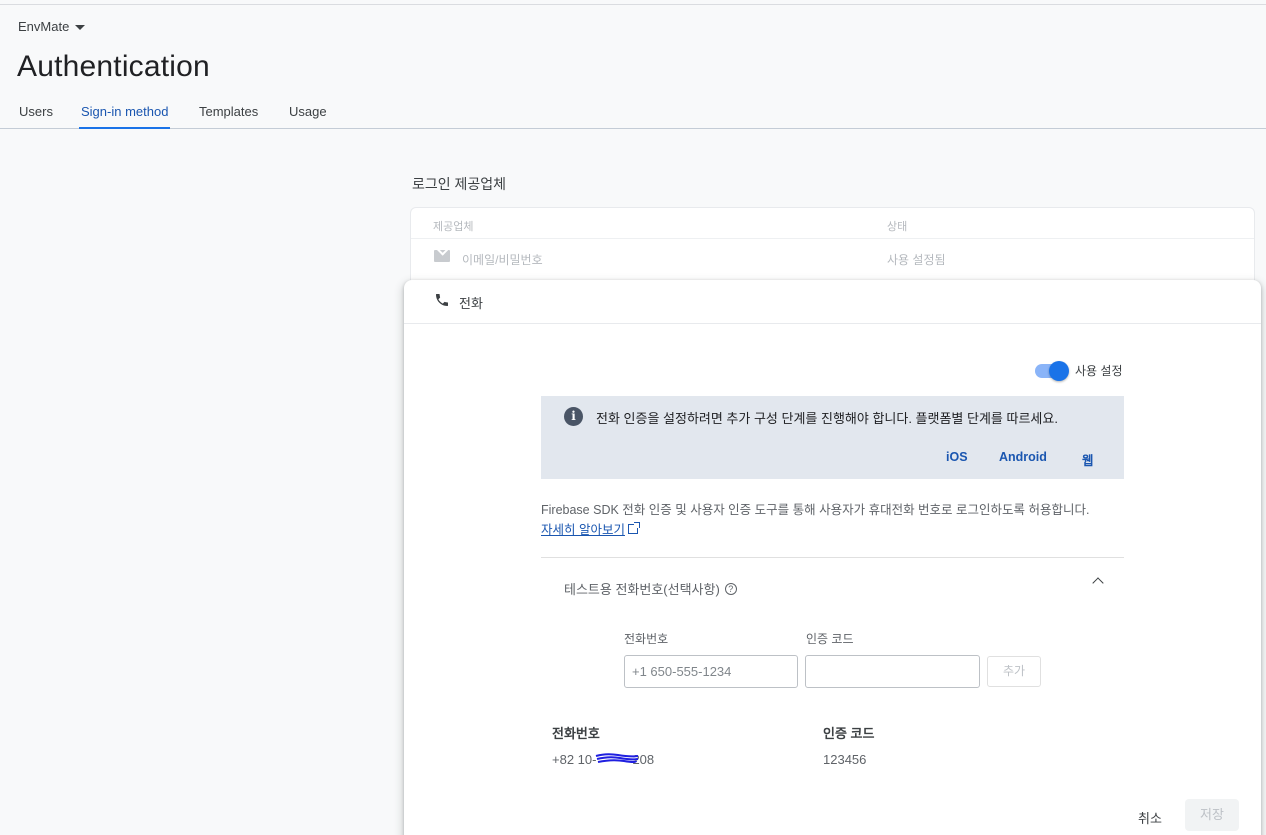 This screenshot has height=835, width=1266. Describe the element at coordinates (832, 238) in the screenshot. I see `header-divider` at that location.